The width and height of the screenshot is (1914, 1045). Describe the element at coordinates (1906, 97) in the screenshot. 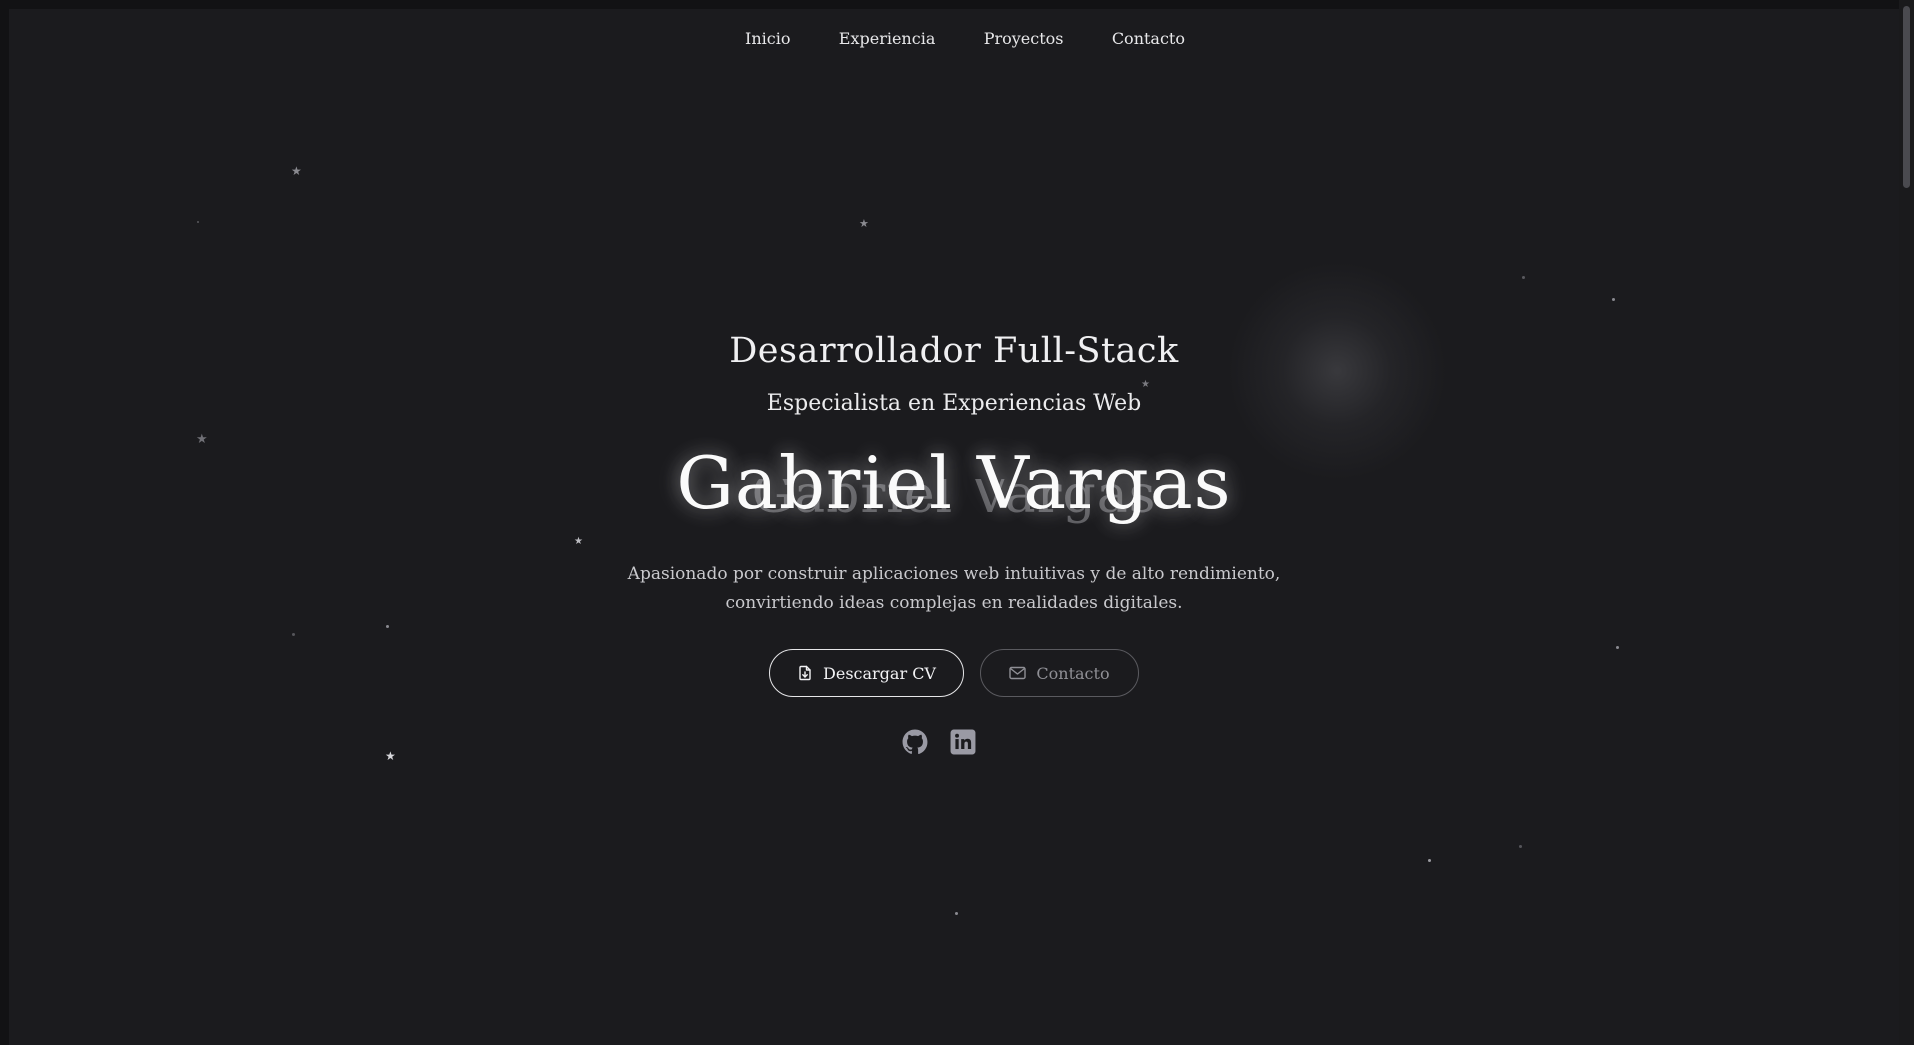

I see `scrollbar-thumb` at that location.